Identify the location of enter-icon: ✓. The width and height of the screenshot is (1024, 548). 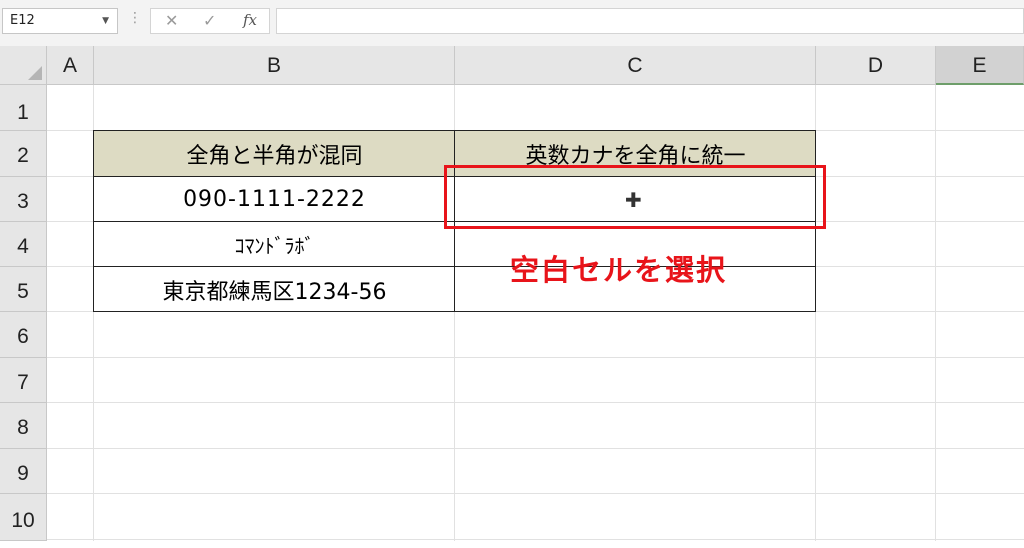
(209, 20).